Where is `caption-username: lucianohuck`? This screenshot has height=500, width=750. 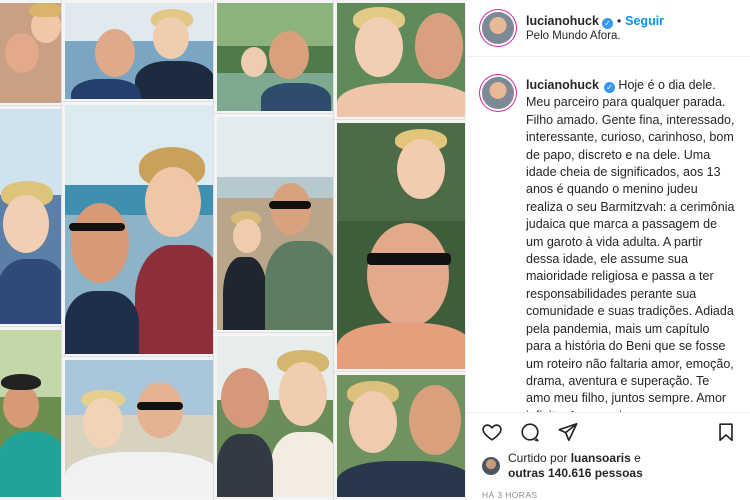
caption-username: lucianohuck is located at coordinates (562, 85).